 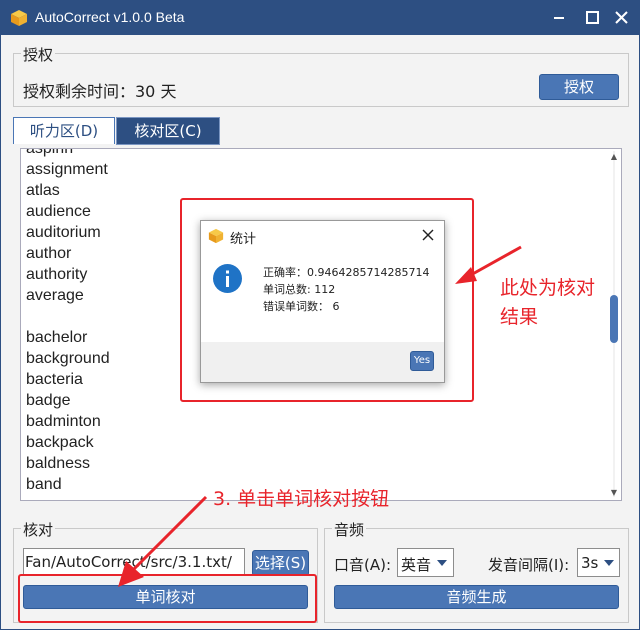 What do you see at coordinates (58, 464) in the screenshot?
I see `list-item: baldness` at bounding box center [58, 464].